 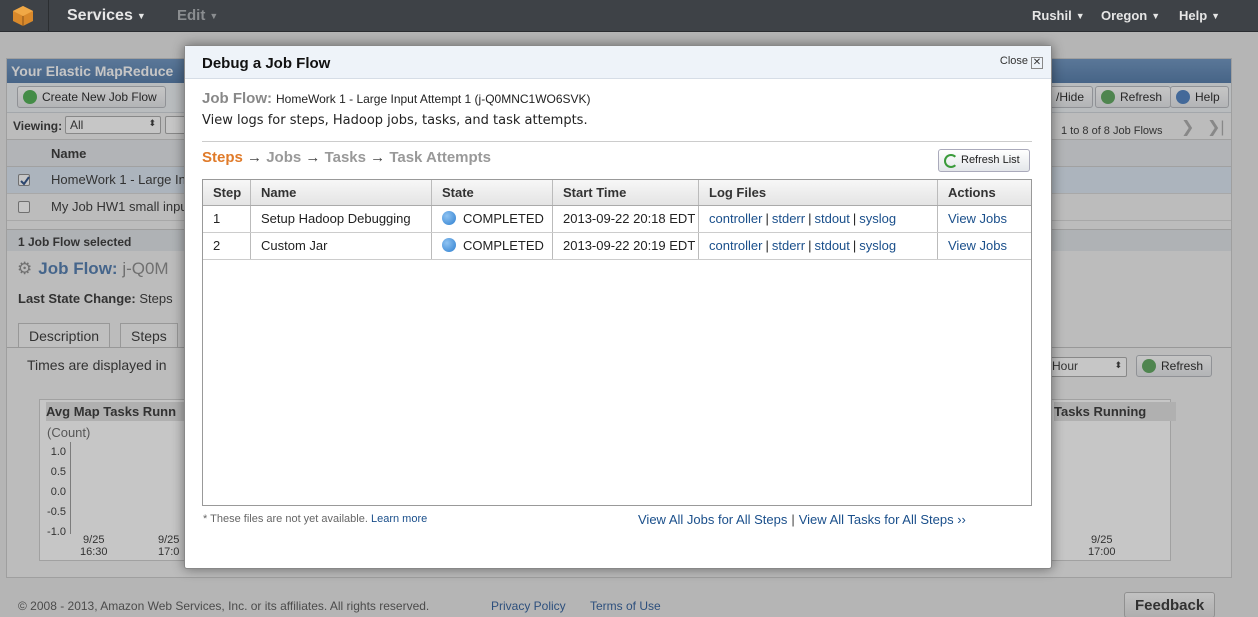 What do you see at coordinates (23, 16) in the screenshot?
I see `aws-cube-logo-icon` at bounding box center [23, 16].